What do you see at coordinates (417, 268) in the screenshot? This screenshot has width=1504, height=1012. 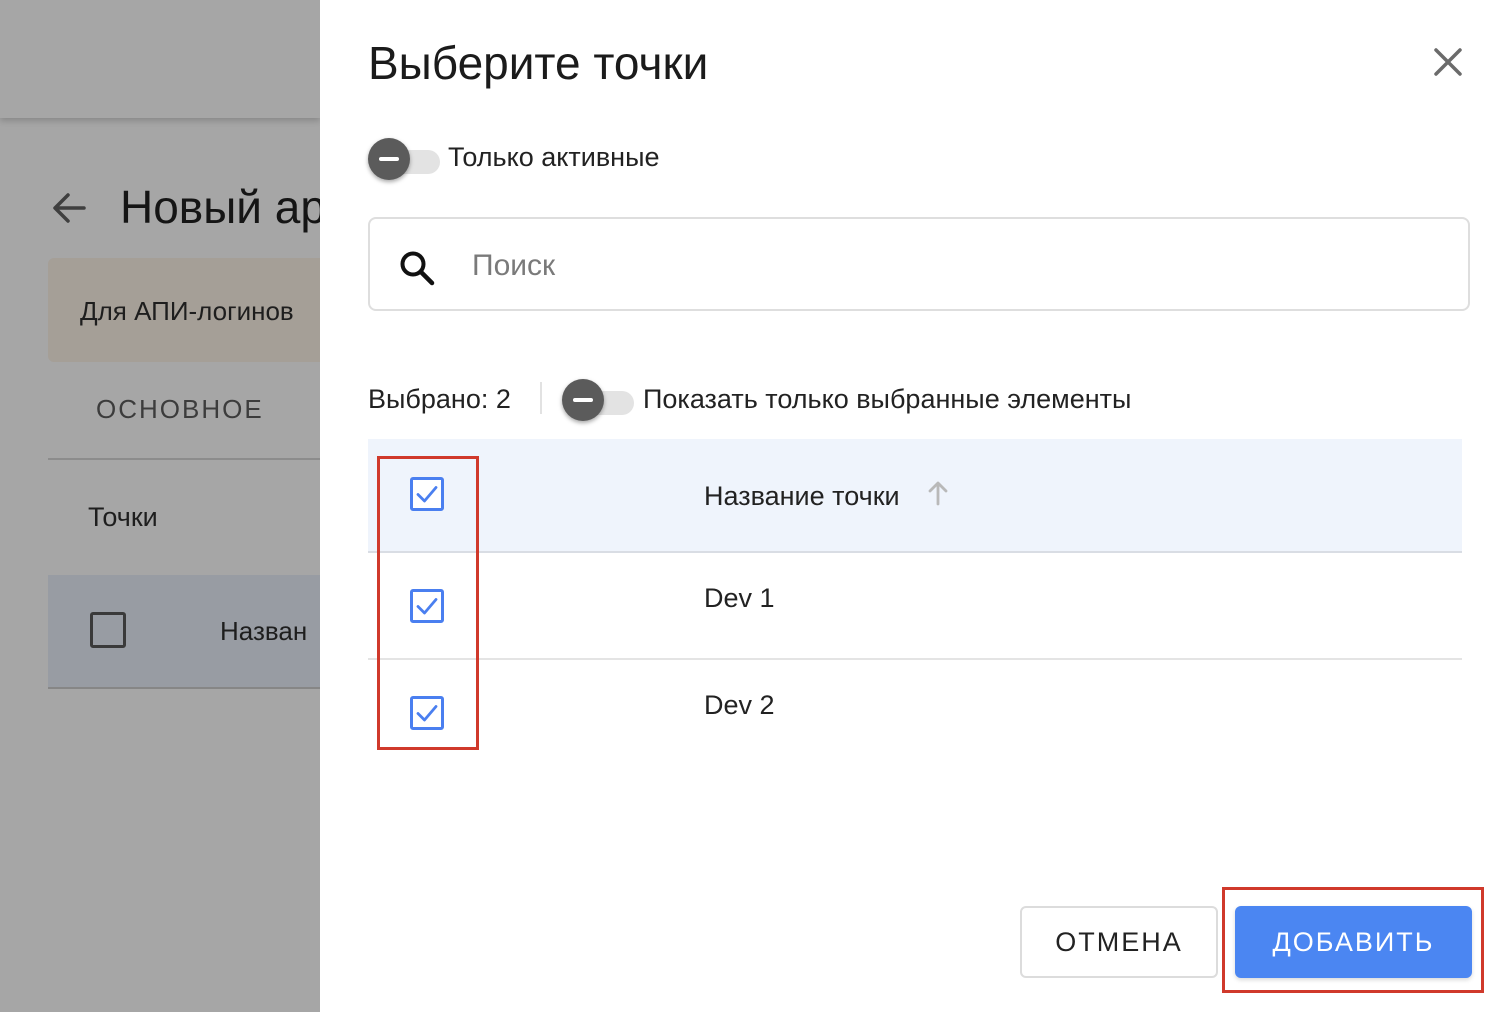 I see `search-icon` at bounding box center [417, 268].